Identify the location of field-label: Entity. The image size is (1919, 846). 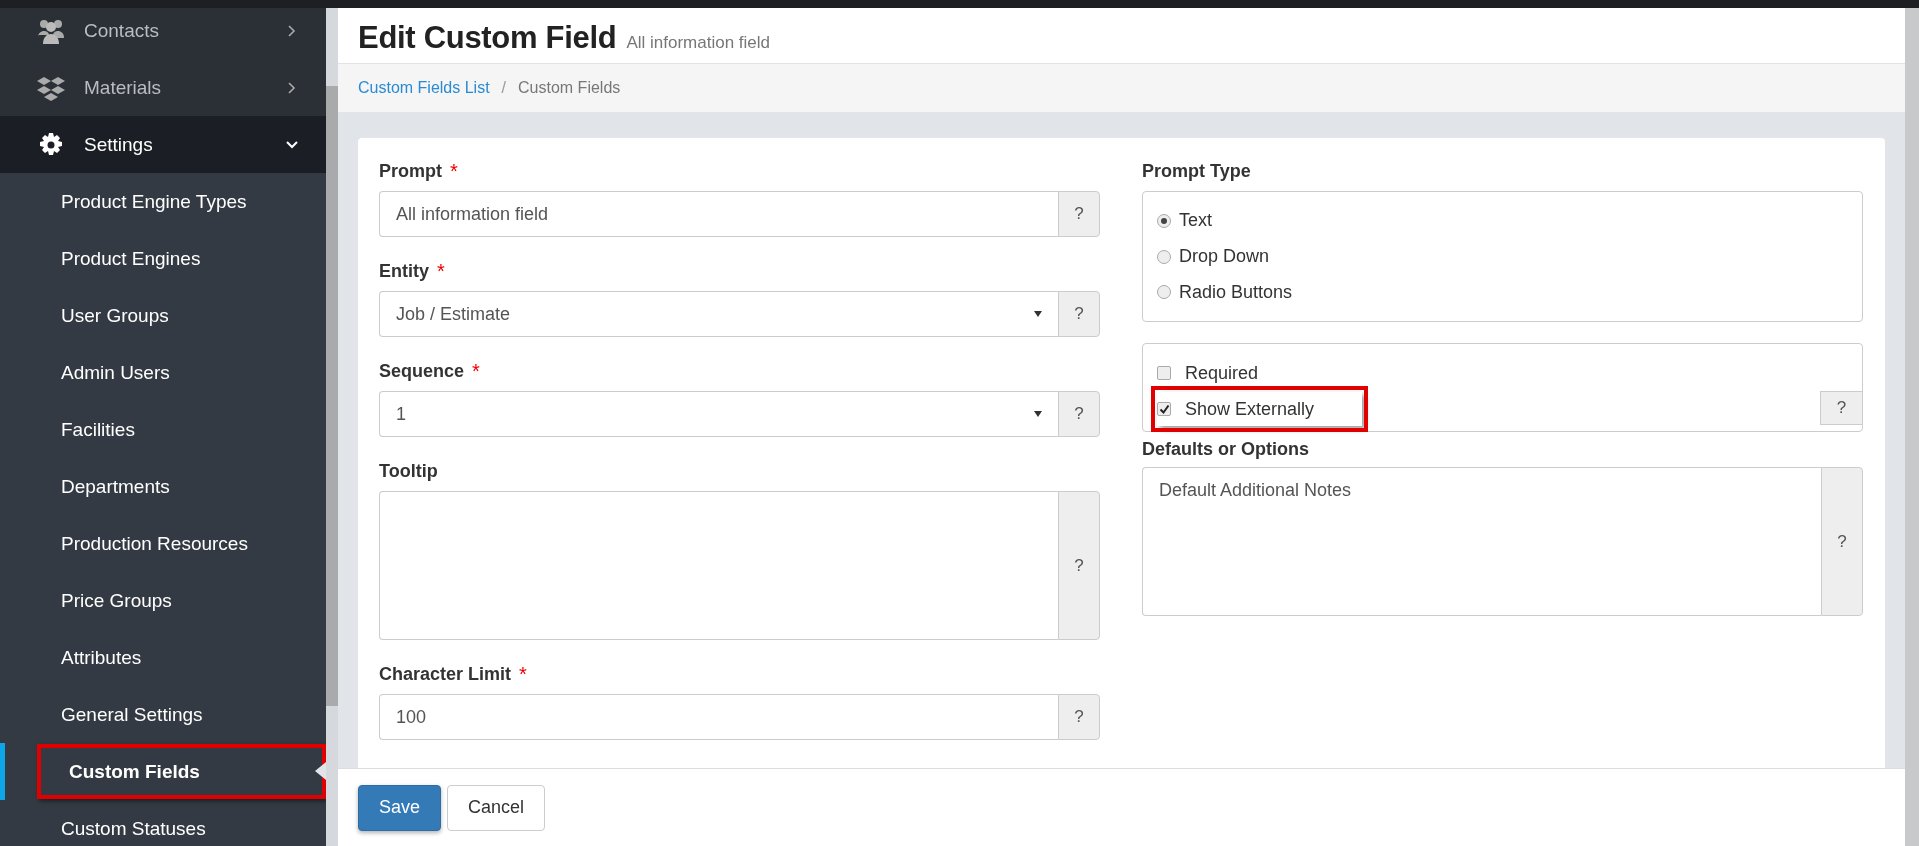
(404, 271).